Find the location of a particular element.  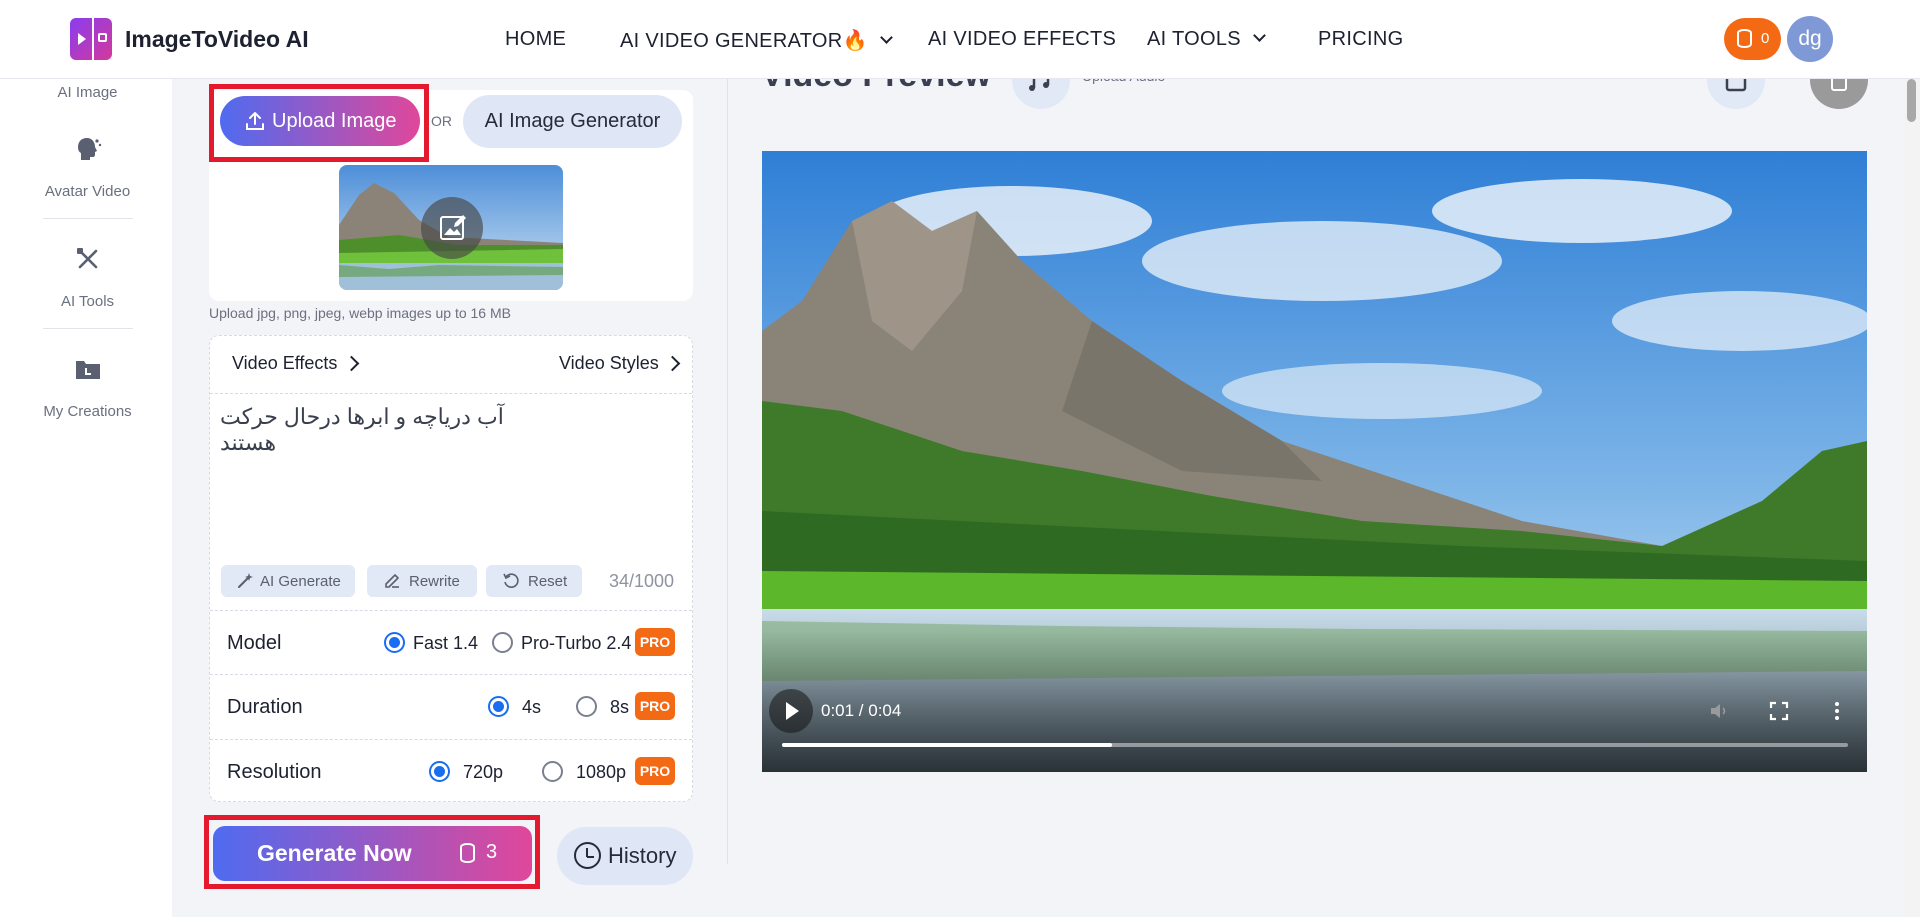

clock-icon is located at coordinates (587, 855).